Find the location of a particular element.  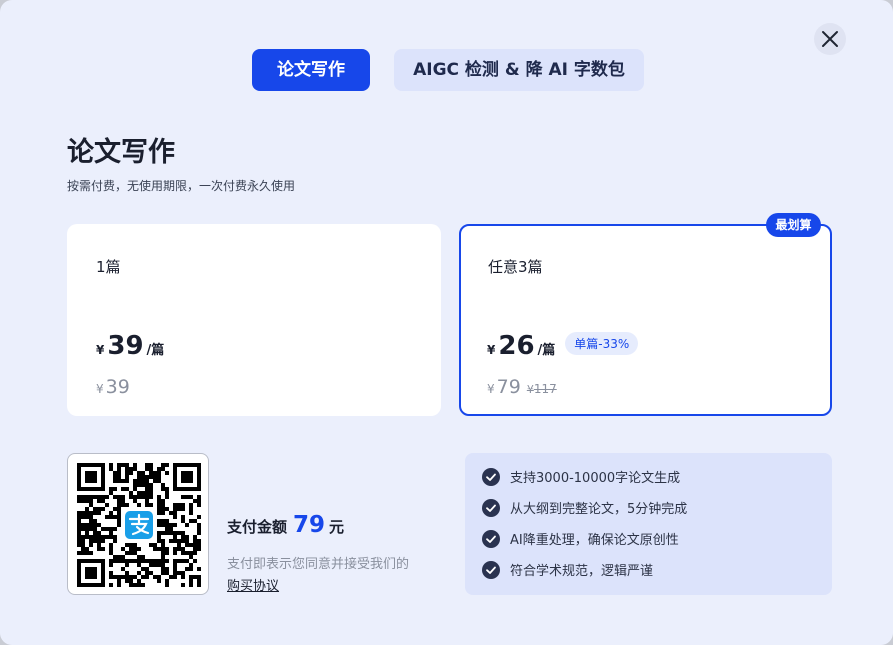

payment-amount-row: 支付金额 79 元 is located at coordinates (285, 525).